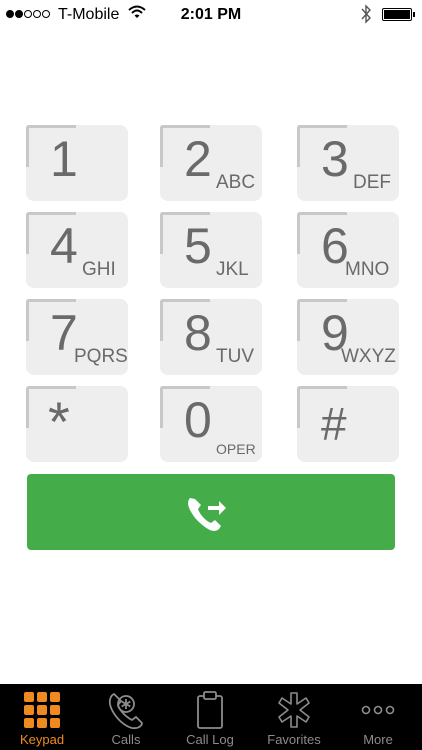 This screenshot has height=750, width=422. I want to click on tab-label: More, so click(378, 739).